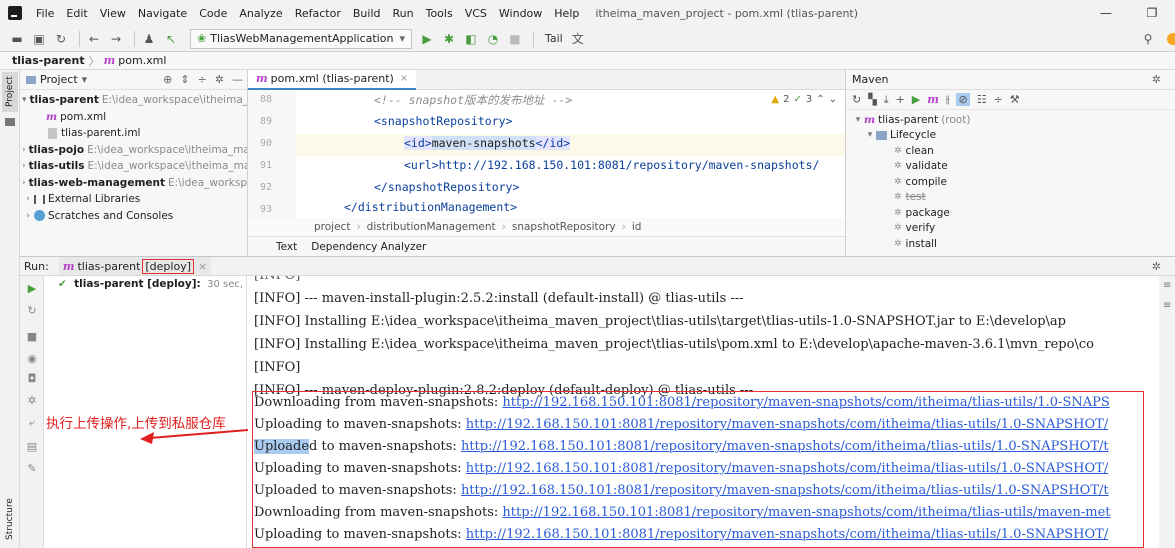  Describe the element at coordinates (1152, 13) in the screenshot. I see `maximize-button: ❐` at that location.